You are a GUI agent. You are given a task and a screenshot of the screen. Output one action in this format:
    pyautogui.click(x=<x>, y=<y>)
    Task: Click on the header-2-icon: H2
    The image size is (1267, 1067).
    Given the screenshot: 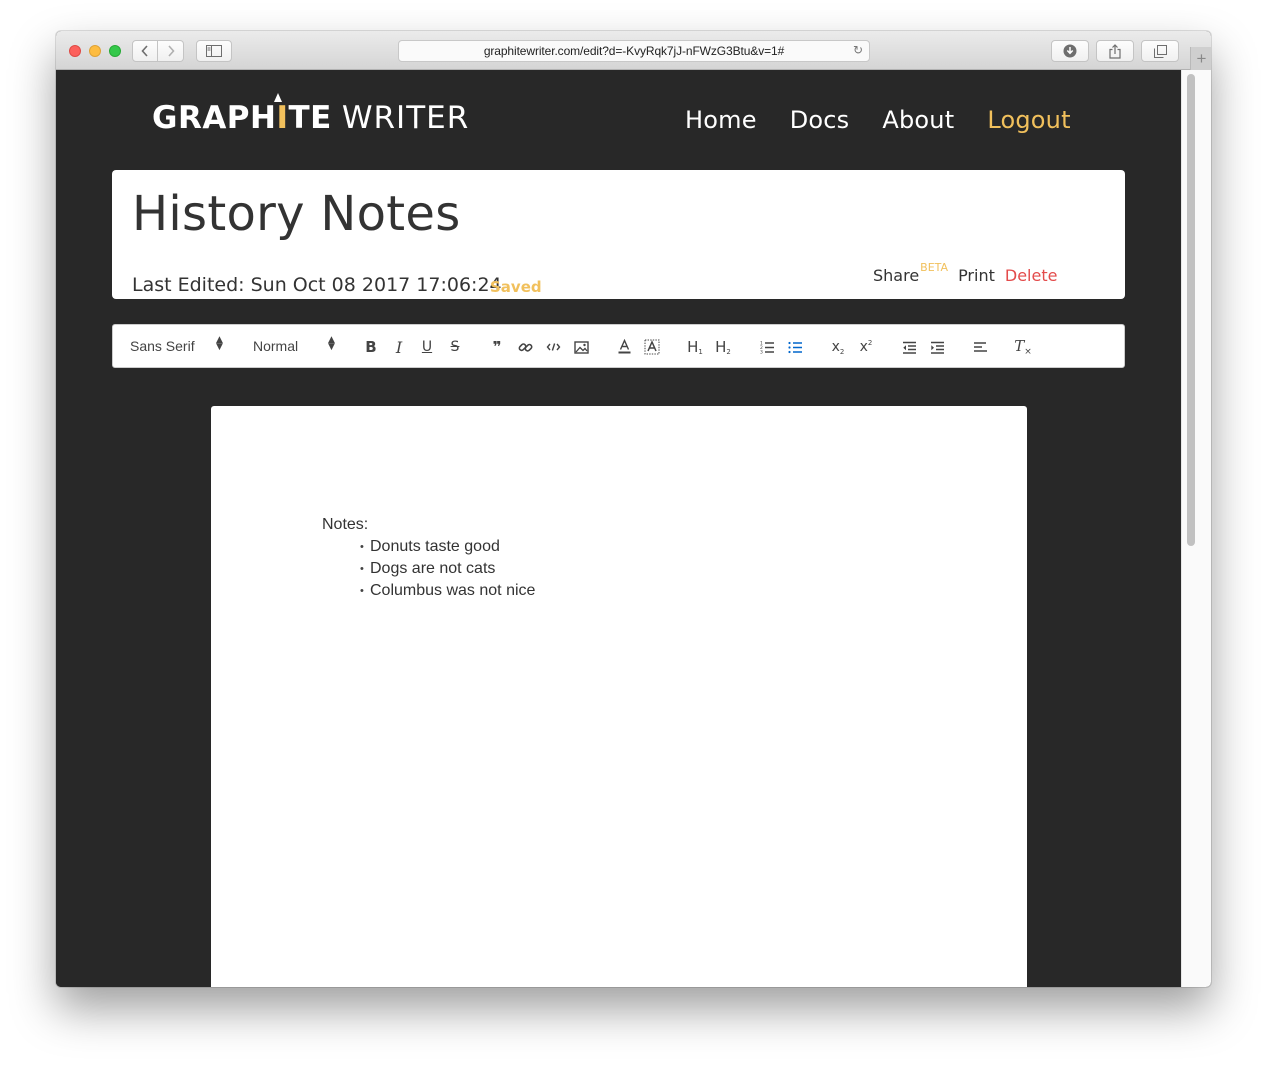 What is the action you would take?
    pyautogui.click(x=723, y=347)
    